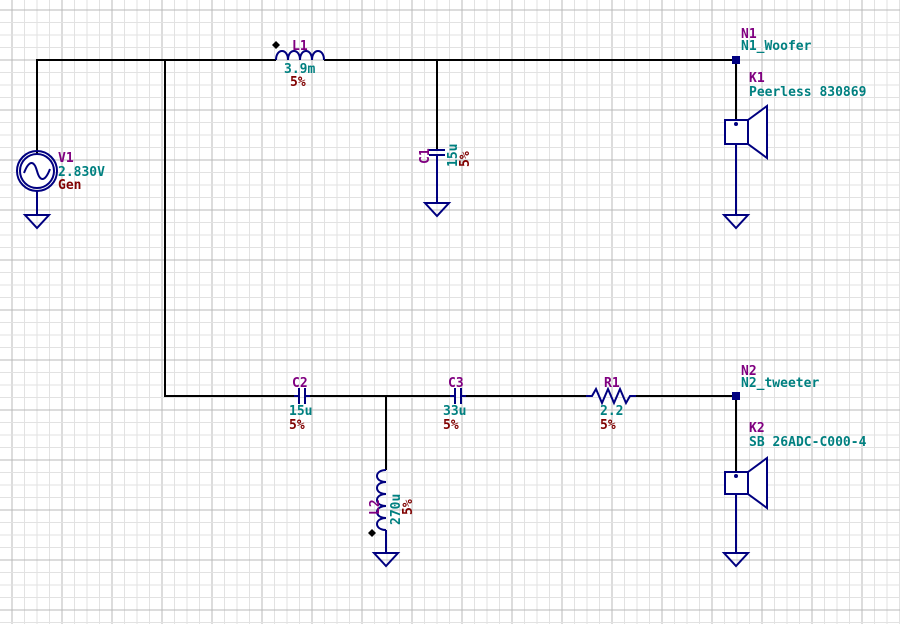 The width and height of the screenshot is (900, 624). Describe the element at coordinates (297, 425) in the screenshot. I see `c2-tolerance: 5%` at that location.